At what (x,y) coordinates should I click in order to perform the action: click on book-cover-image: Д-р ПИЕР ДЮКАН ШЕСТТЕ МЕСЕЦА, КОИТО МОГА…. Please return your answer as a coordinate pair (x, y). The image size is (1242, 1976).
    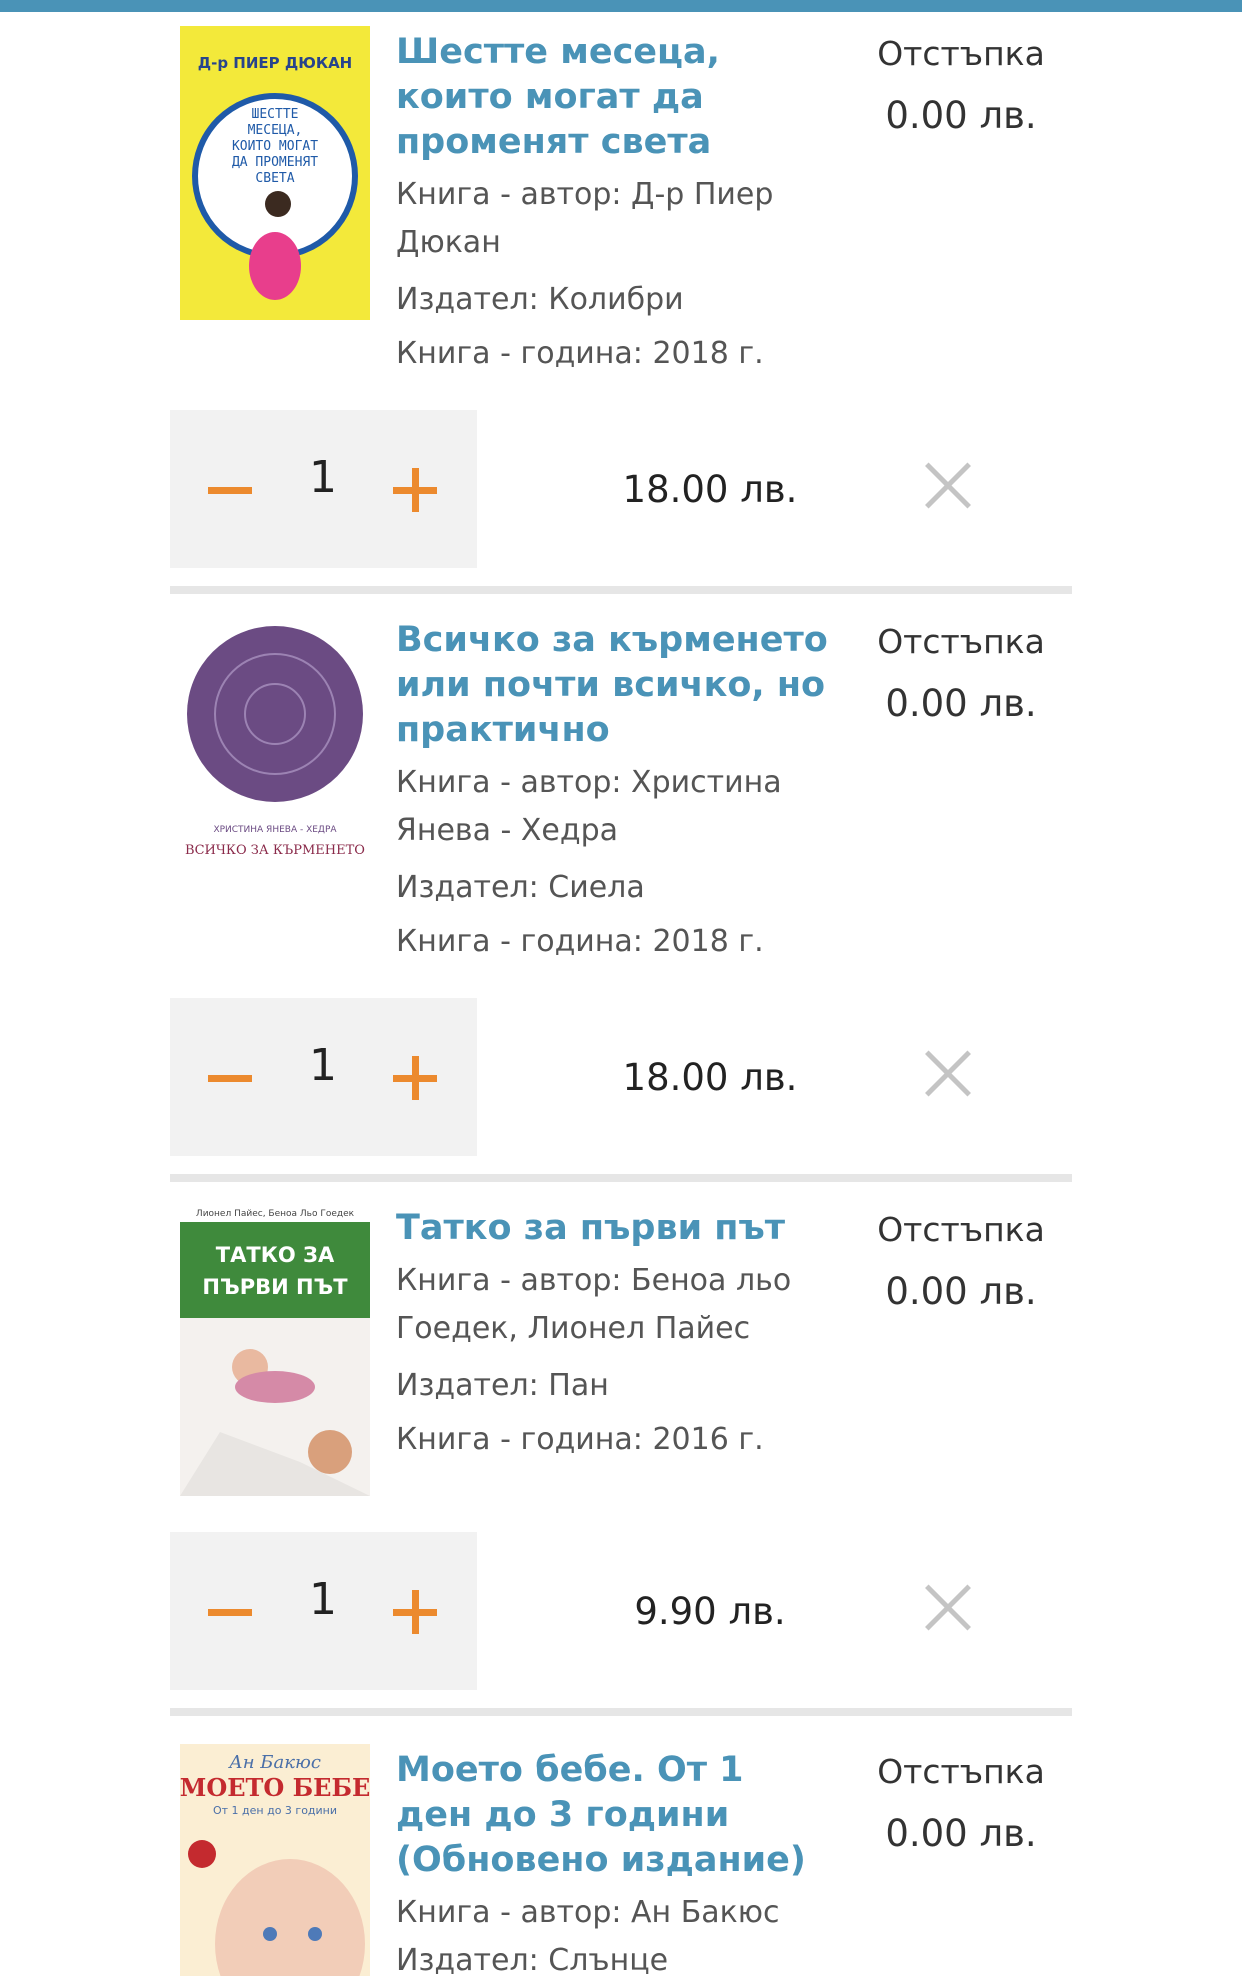
    Looking at the image, I should click on (275, 173).